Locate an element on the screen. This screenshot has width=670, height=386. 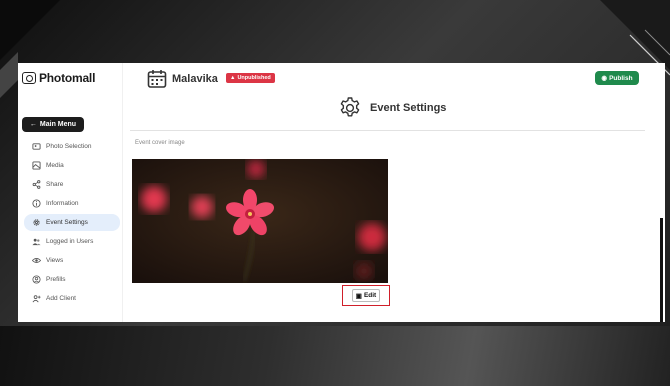
sidebar-item-label: Share is located at coordinates (55, 184).